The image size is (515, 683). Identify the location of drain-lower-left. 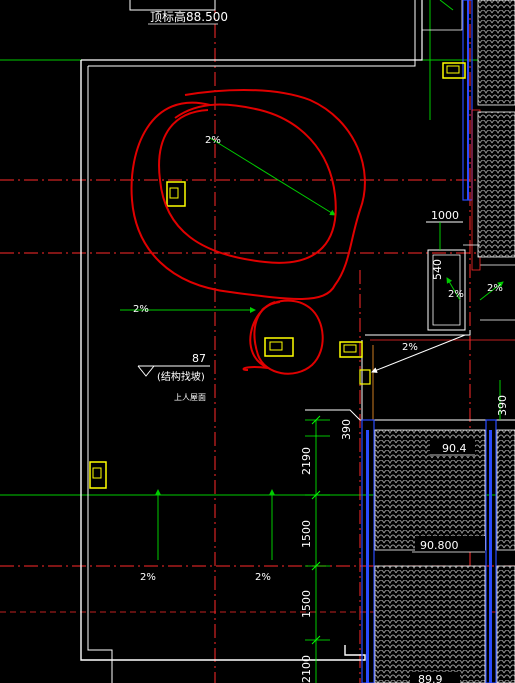
(98, 475).